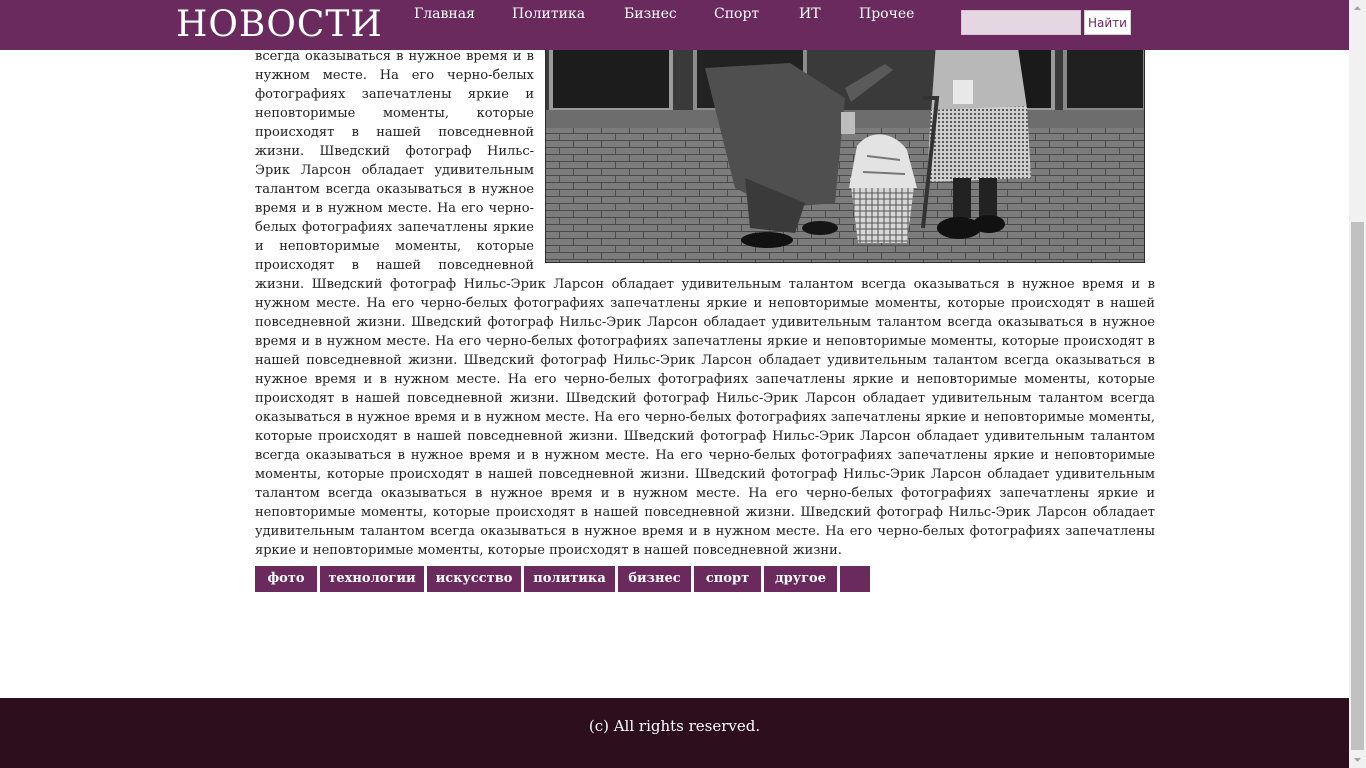 The height and width of the screenshot is (768, 1366). What do you see at coordinates (1107, 22) in the screenshot?
I see `search-button: Найти` at bounding box center [1107, 22].